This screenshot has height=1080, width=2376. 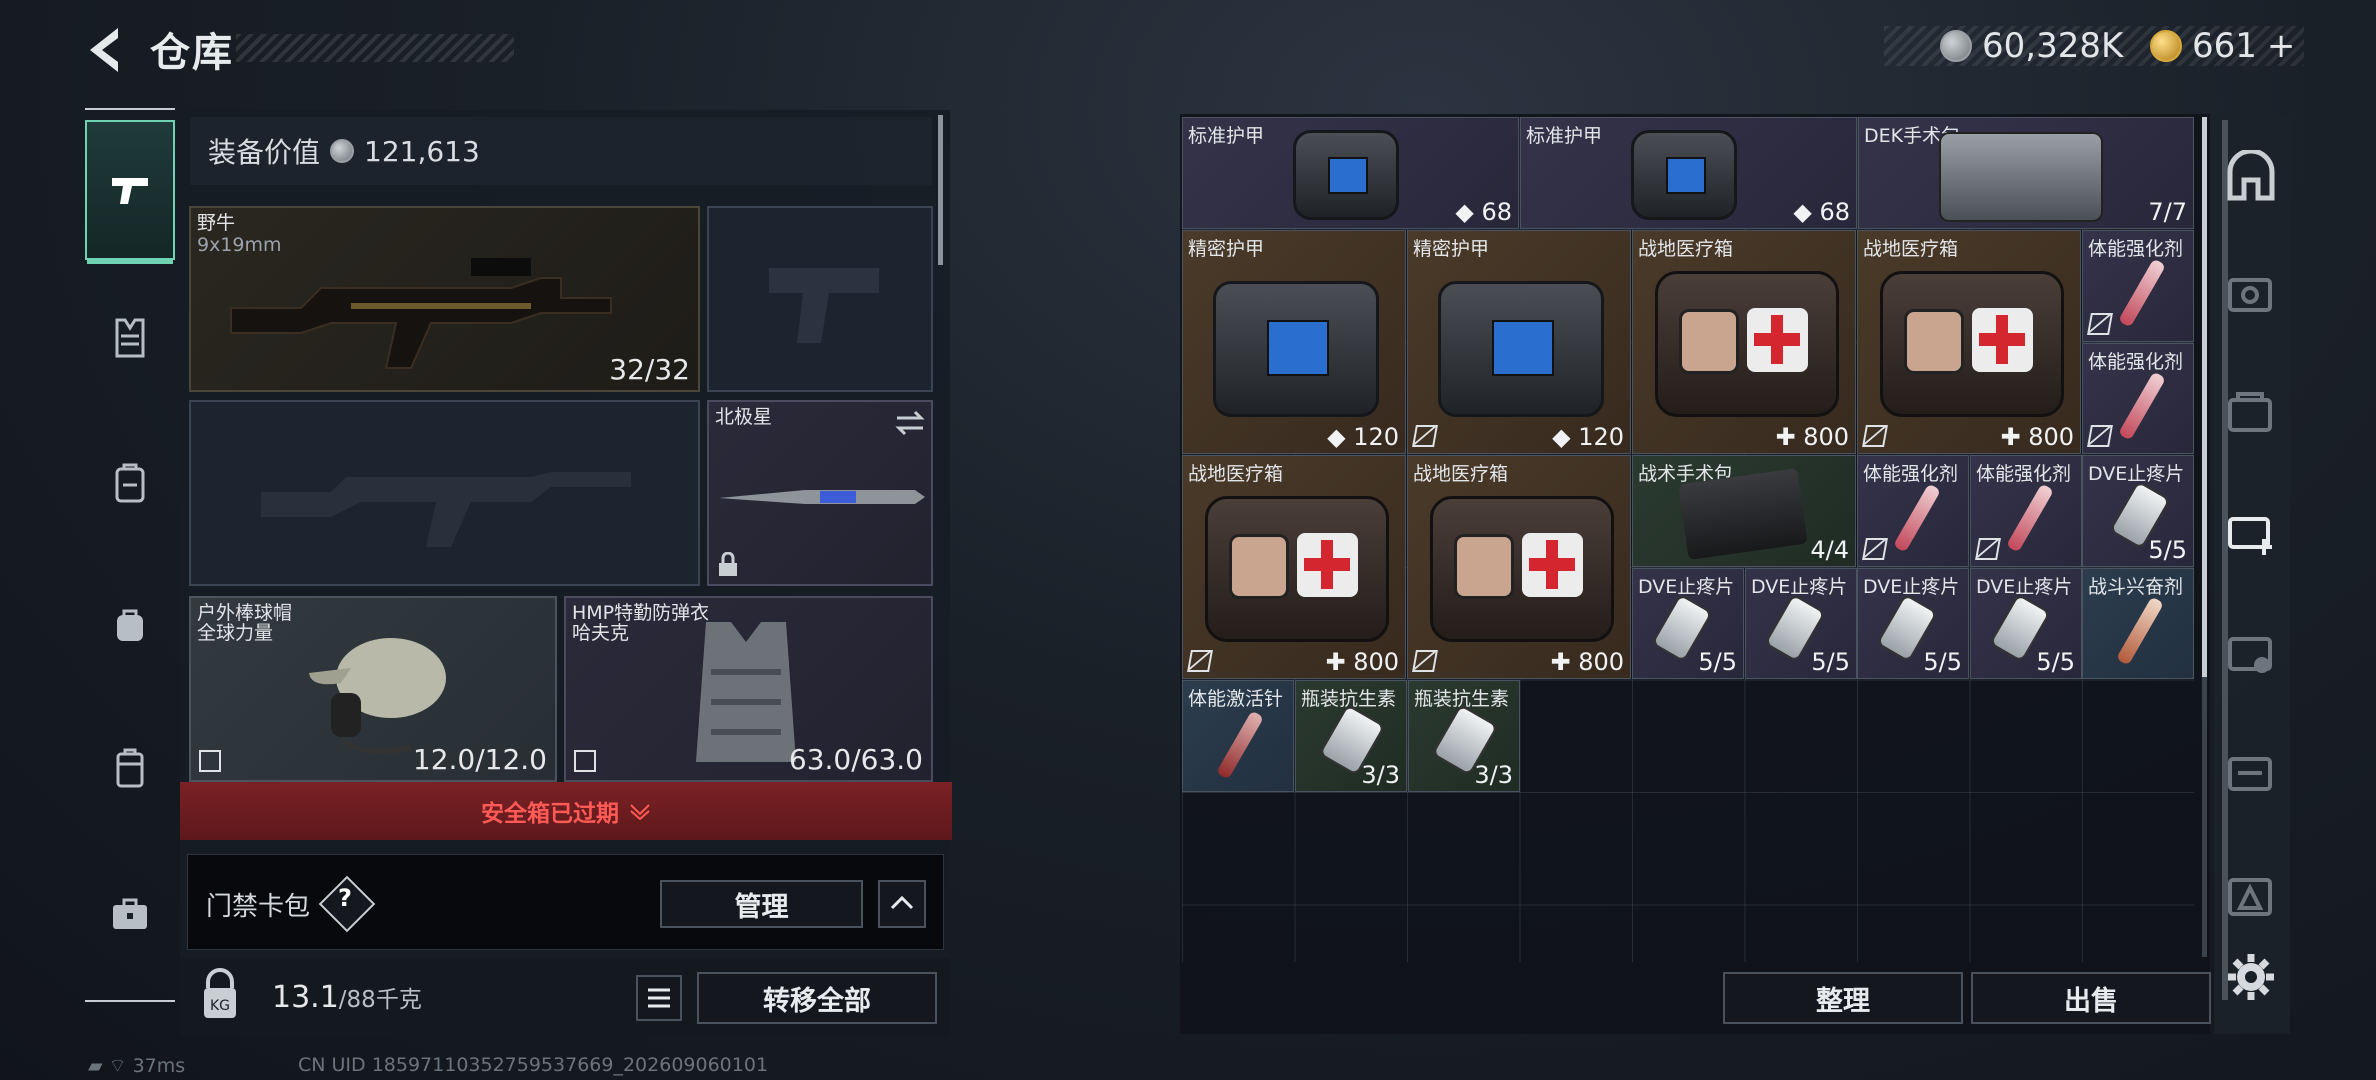 I want to click on manage-button: 管理, so click(x=761, y=904).